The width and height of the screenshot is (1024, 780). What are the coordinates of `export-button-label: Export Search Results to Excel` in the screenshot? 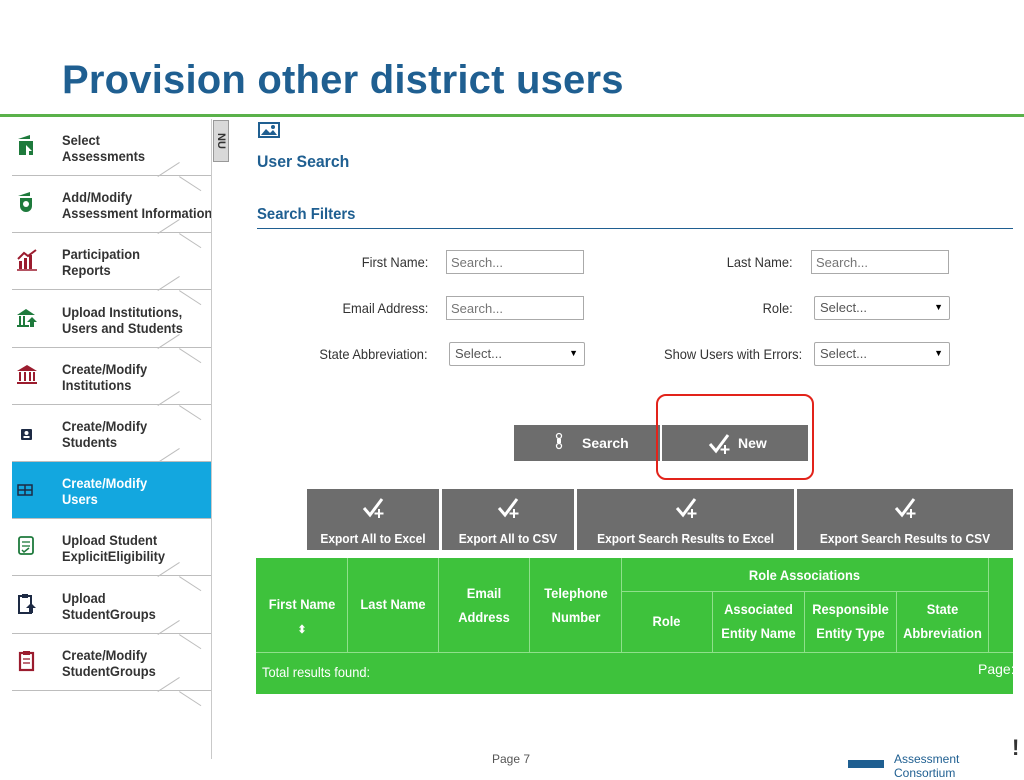 It's located at (685, 538).